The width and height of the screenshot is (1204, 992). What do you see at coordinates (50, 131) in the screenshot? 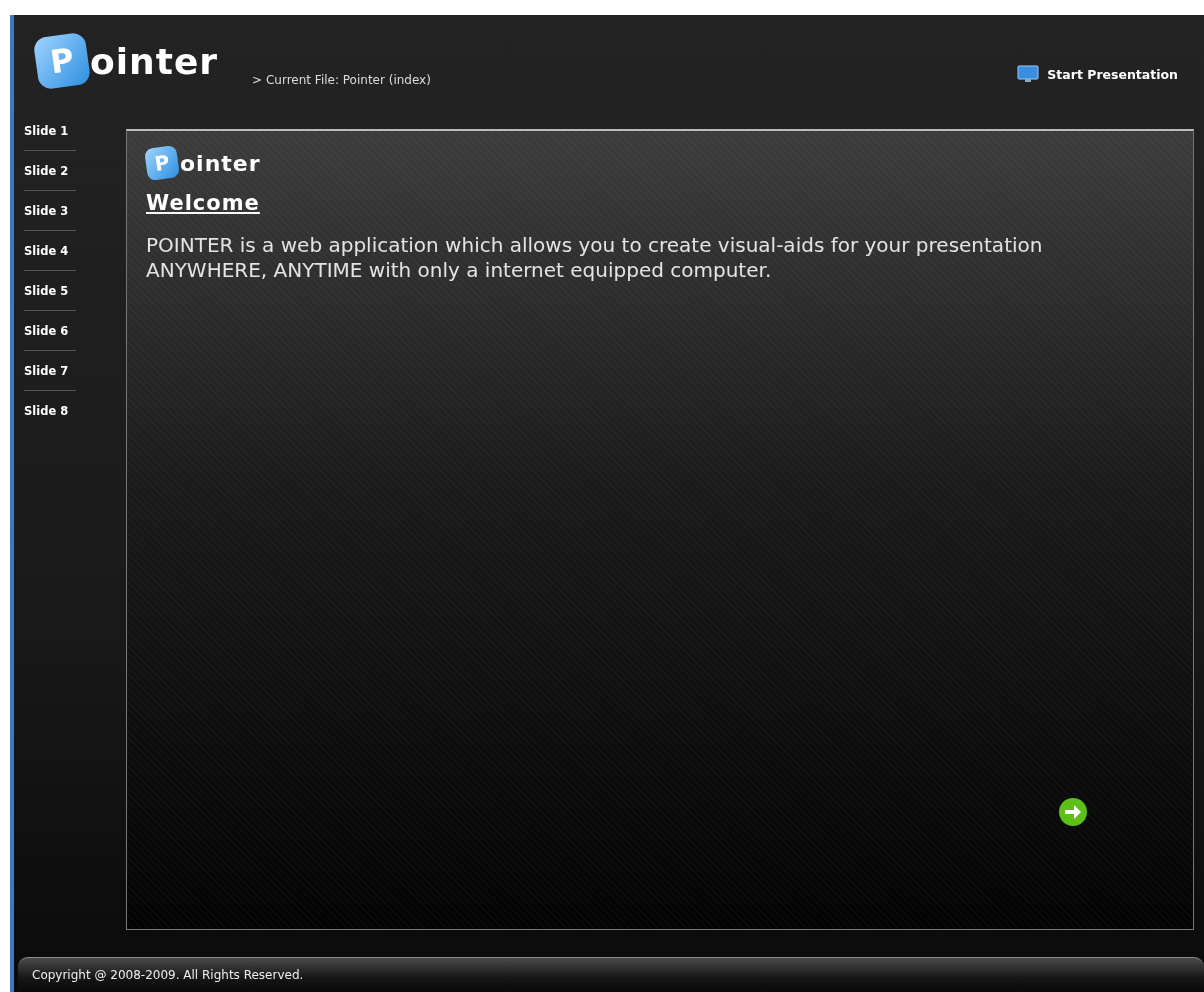
I see `slide-link: Slide 1` at bounding box center [50, 131].